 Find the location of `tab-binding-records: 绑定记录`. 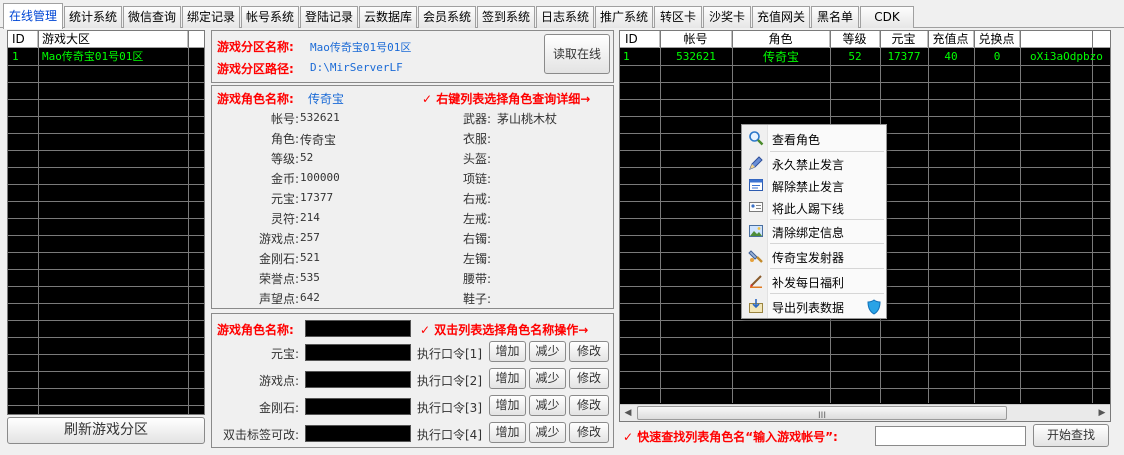

tab-binding-records: 绑定记录 is located at coordinates (211, 17).